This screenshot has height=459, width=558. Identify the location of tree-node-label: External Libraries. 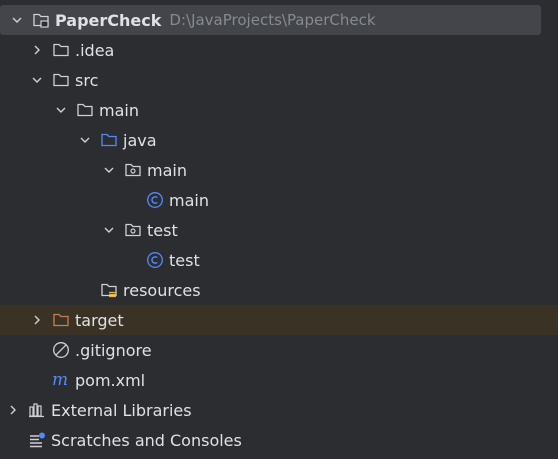
(121, 410).